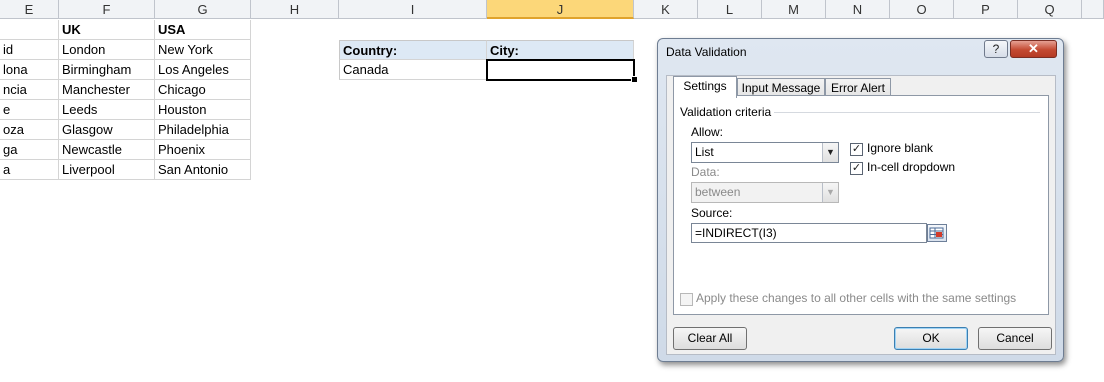  What do you see at coordinates (29, 70) in the screenshot?
I see `table-cell: lona` at bounding box center [29, 70].